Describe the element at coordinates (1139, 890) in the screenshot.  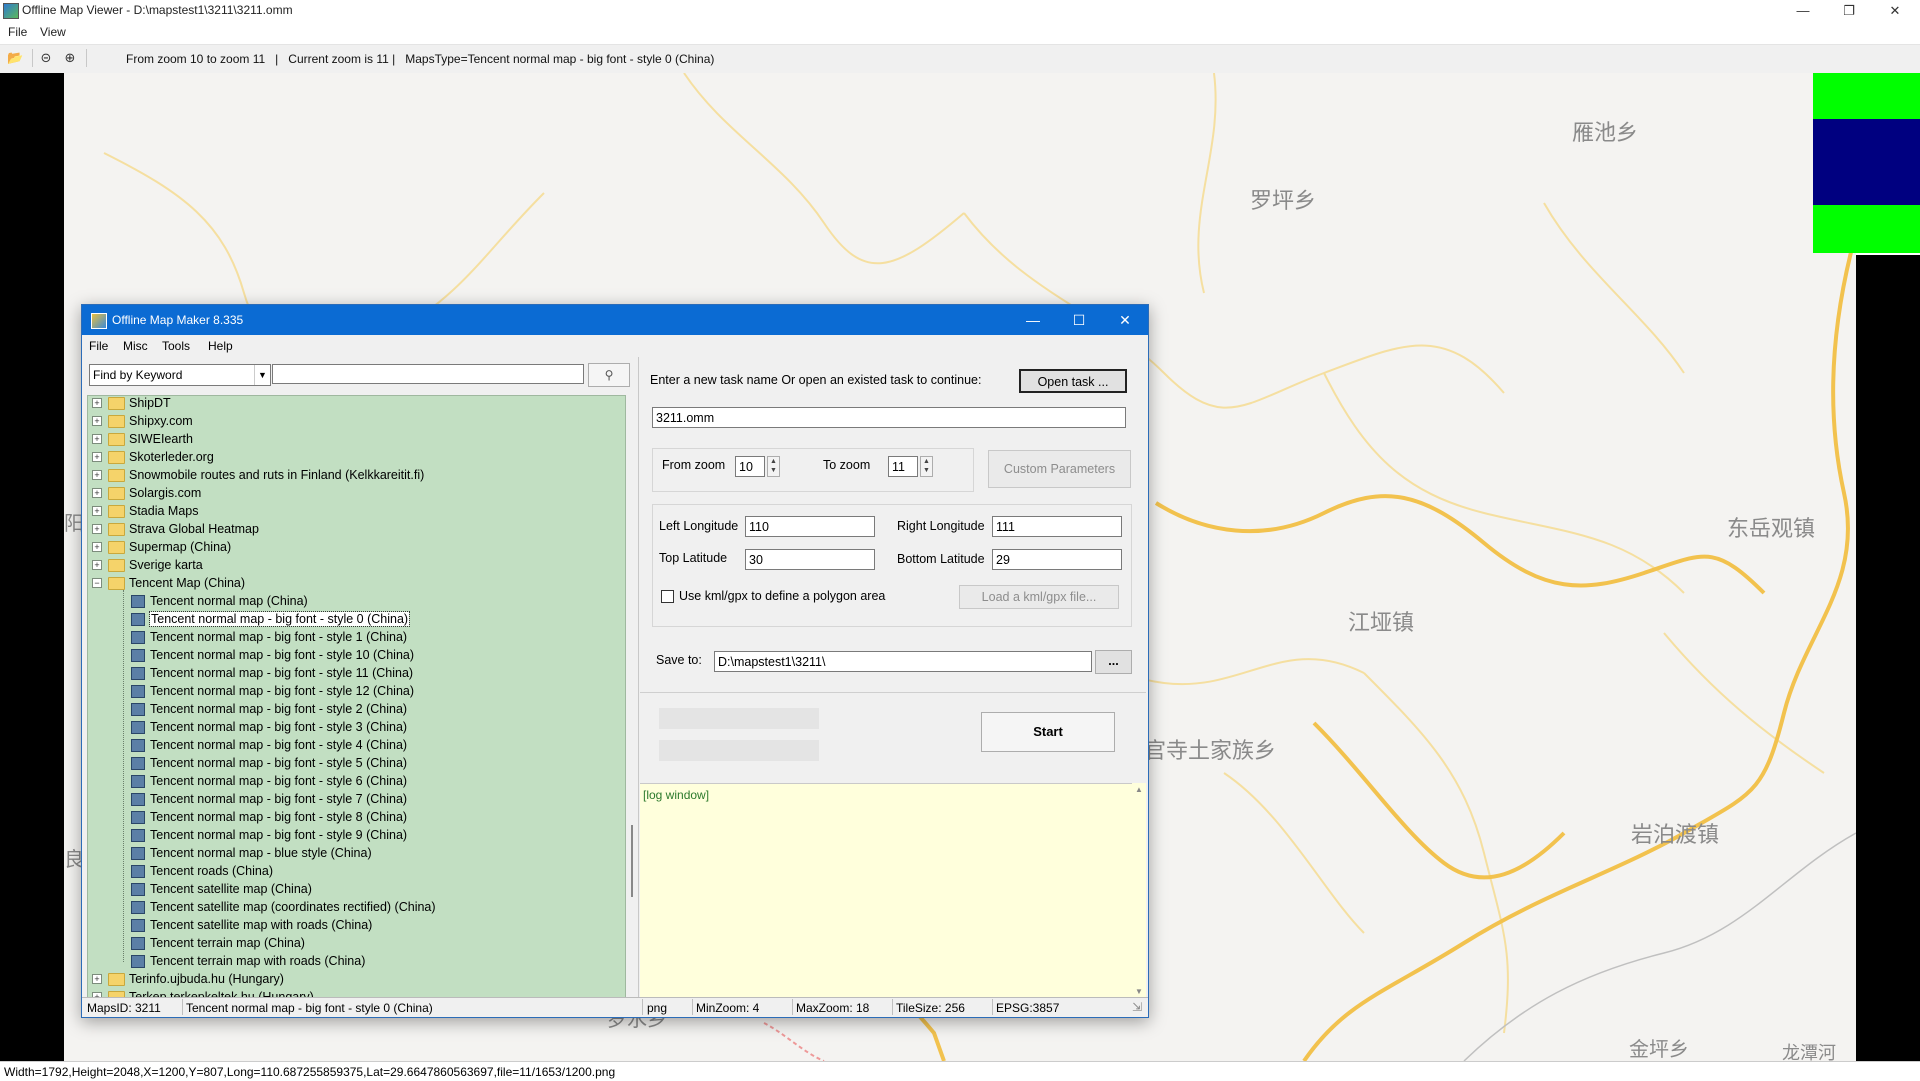
I see `log-scrollbar: ▲ ▼` at that location.